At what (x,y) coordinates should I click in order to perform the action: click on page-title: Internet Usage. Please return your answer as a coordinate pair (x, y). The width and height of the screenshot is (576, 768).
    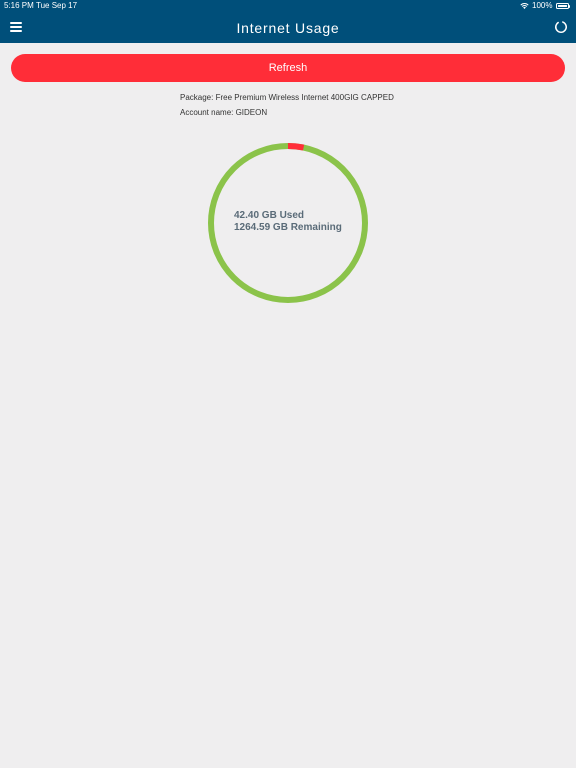
    Looking at the image, I should click on (288, 28).